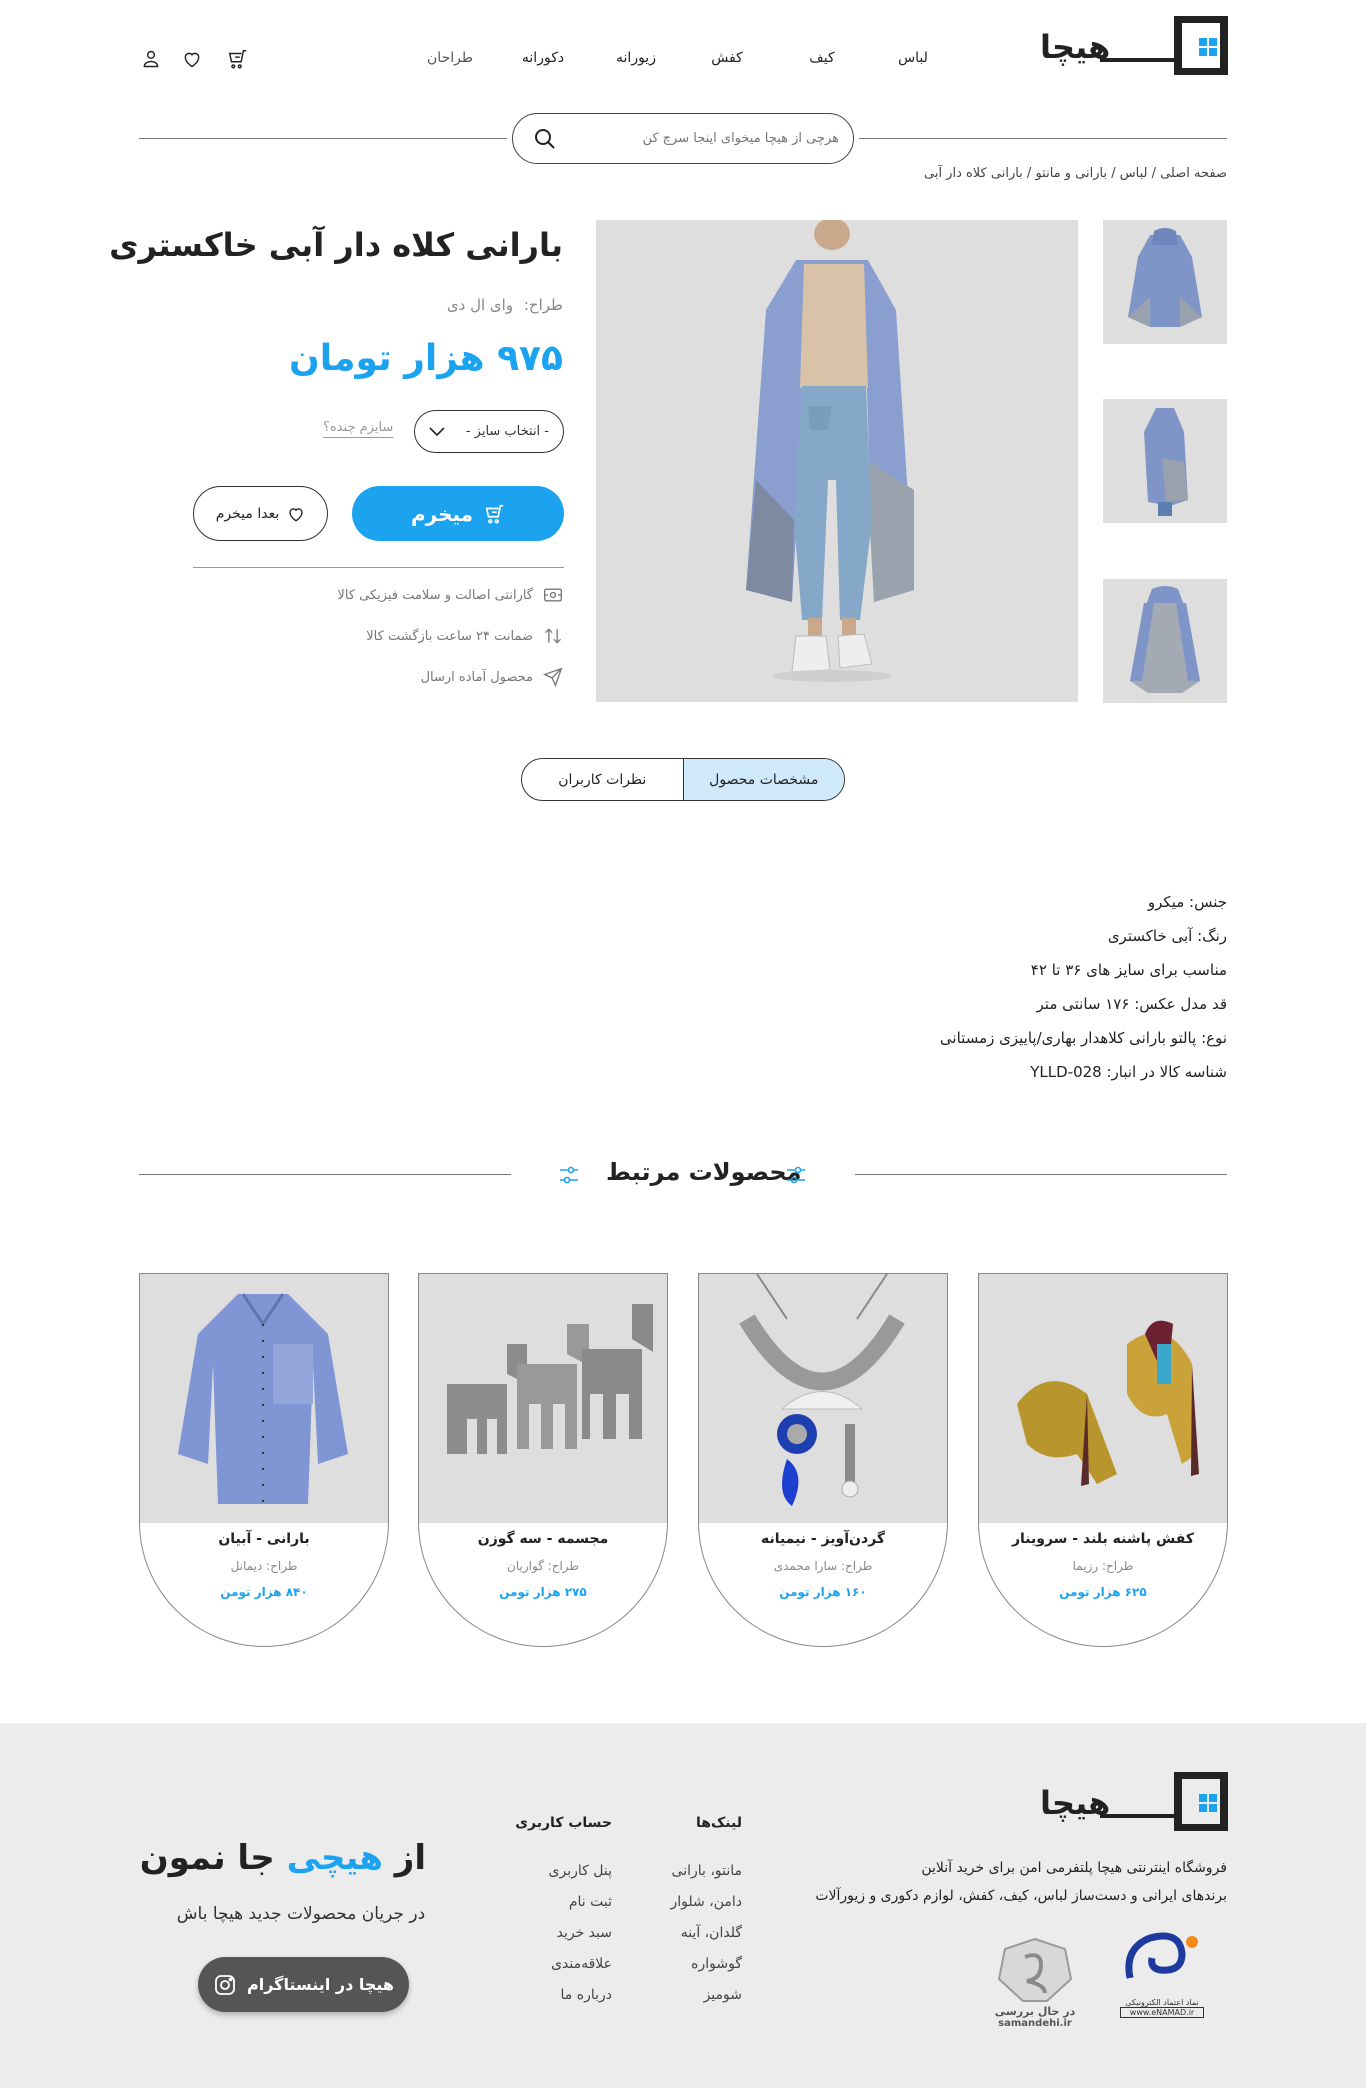 This screenshot has height=2088, width=1366. I want to click on instagram-button-label: هیچا در اینستاگرام, so click(320, 1984).